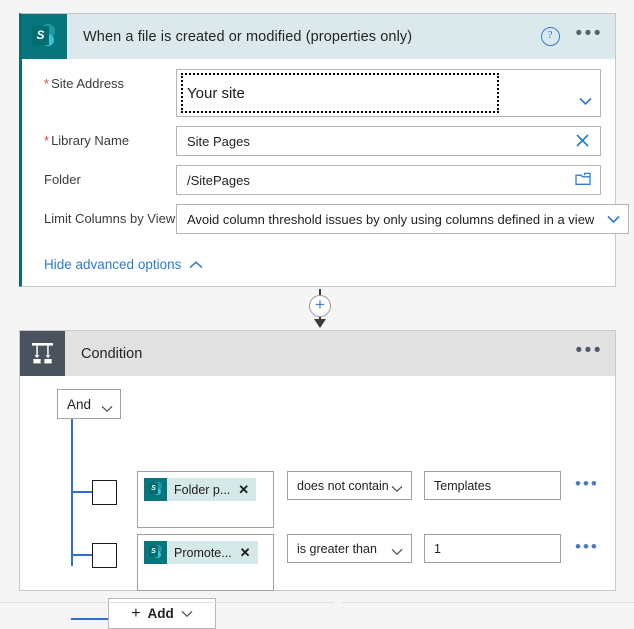  I want to click on folder-value: /SitePages, so click(218, 180).